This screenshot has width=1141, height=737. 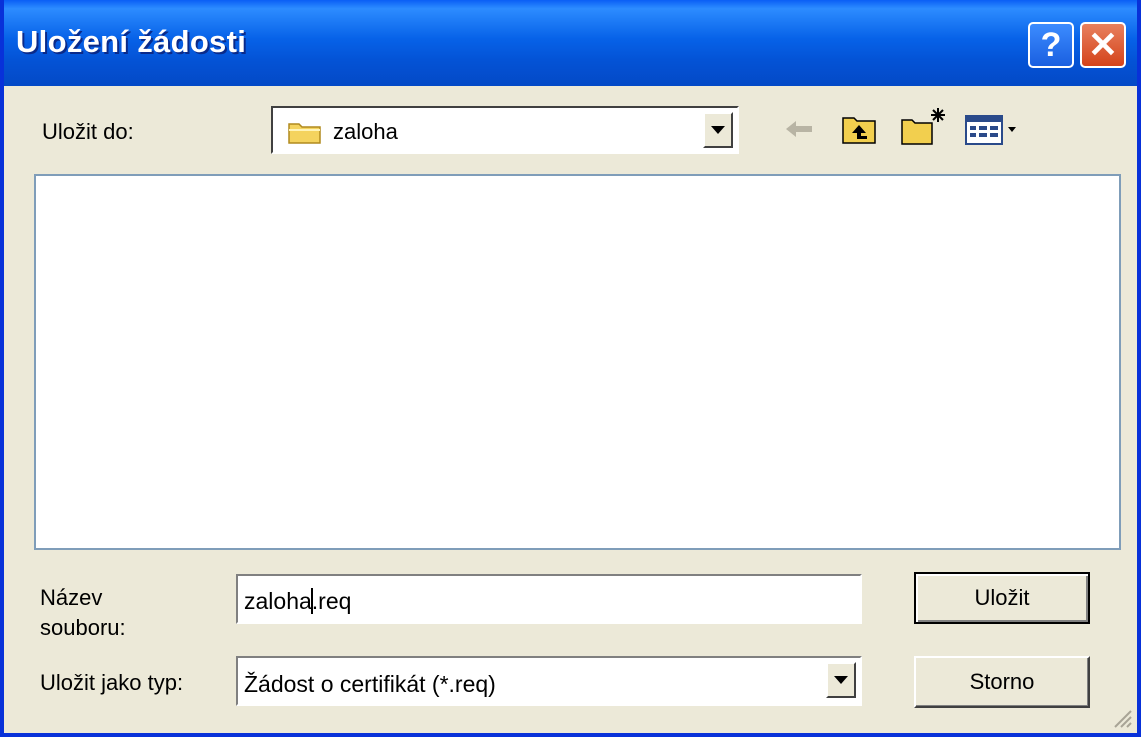 I want to click on file-name-label: Název souboru:, so click(x=83, y=613).